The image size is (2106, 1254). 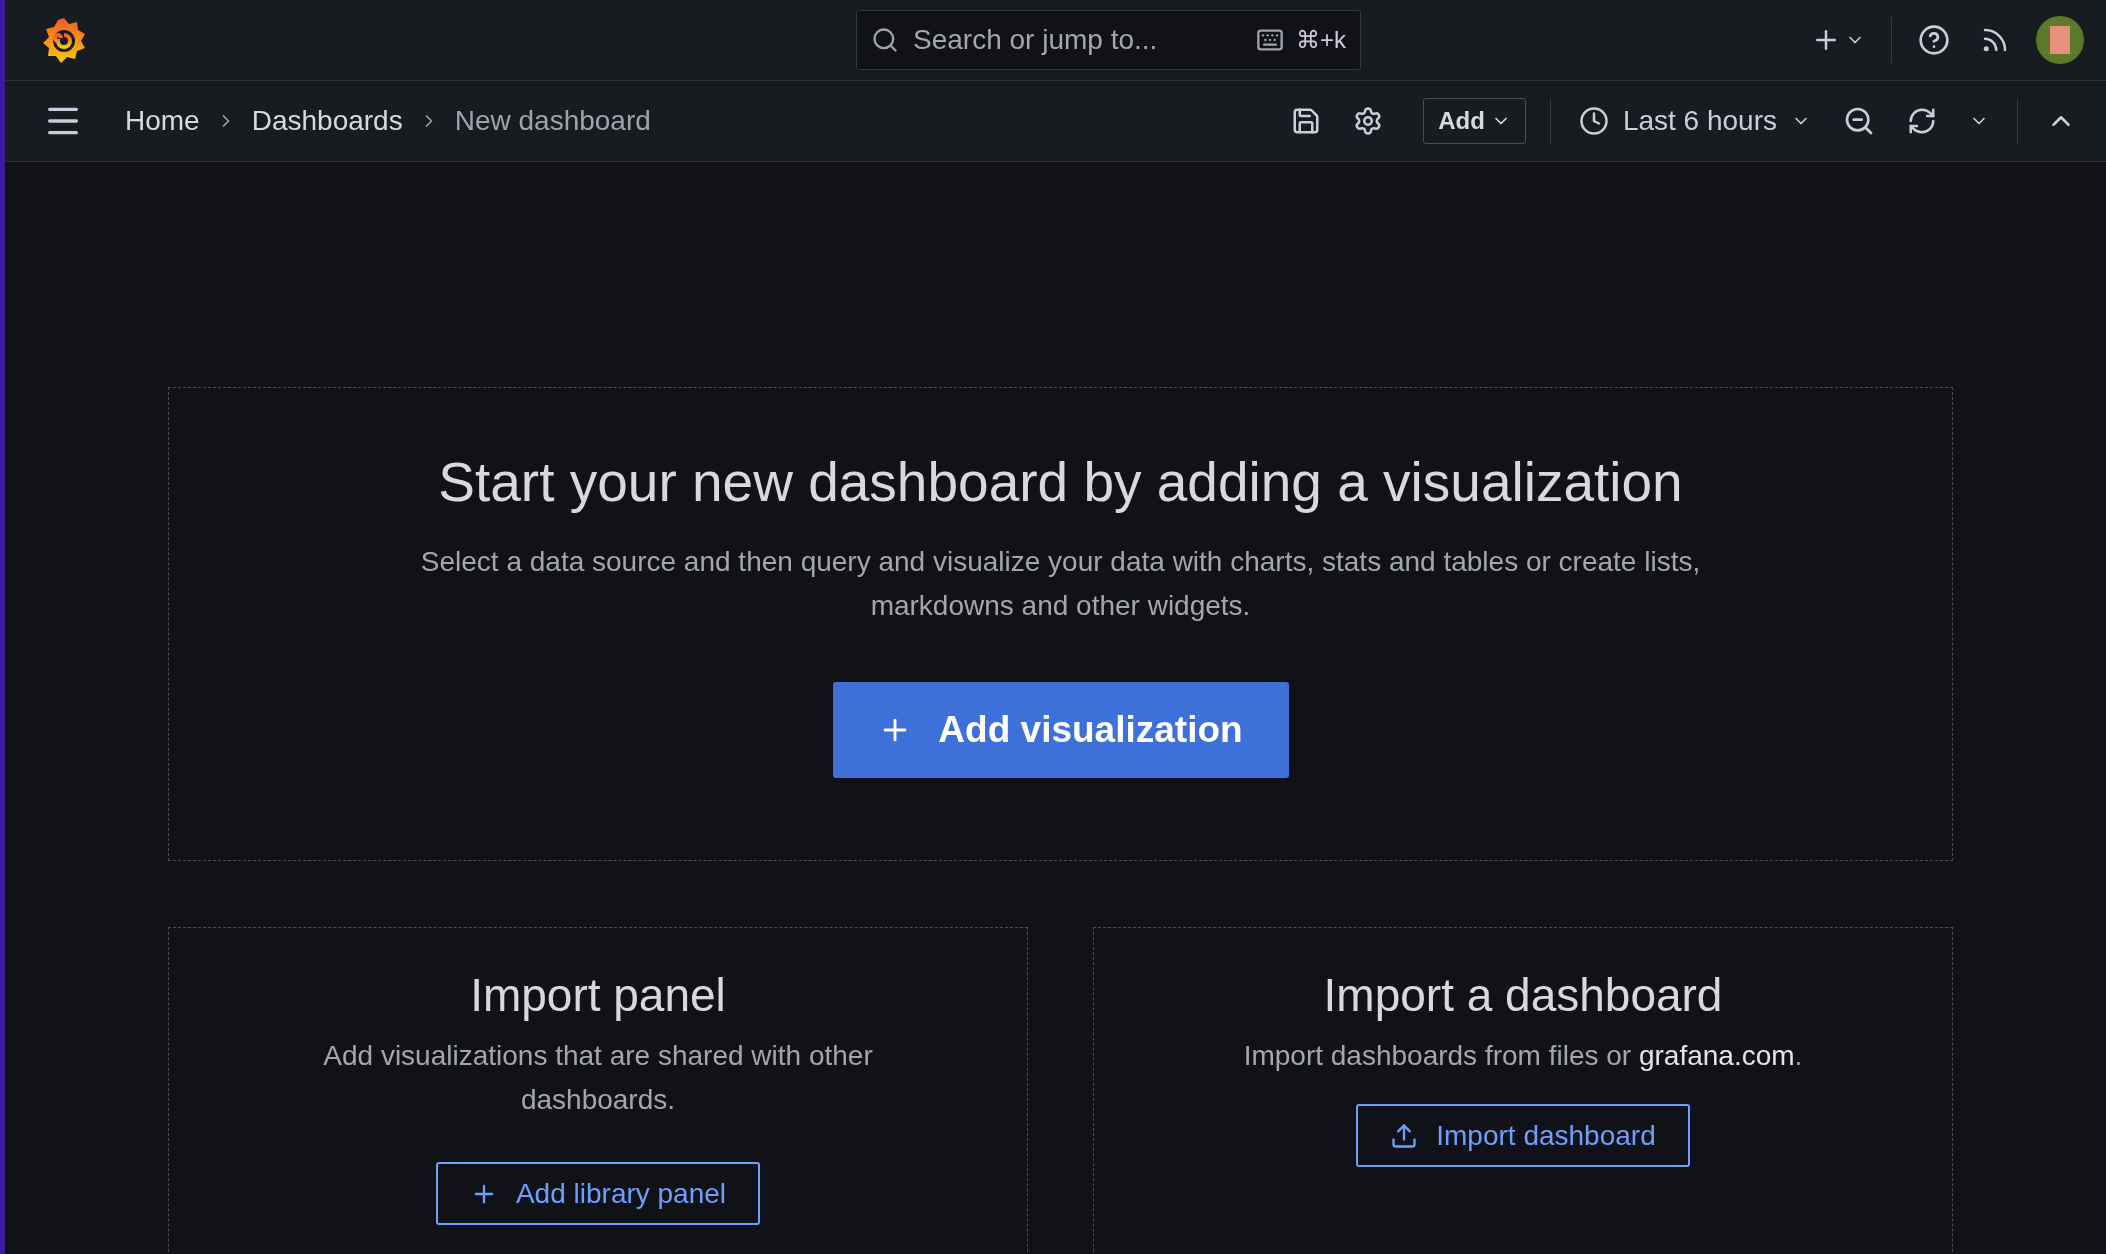 I want to click on card-description: Import dashboards from files or grafana.com., so click(x=1523, y=1056).